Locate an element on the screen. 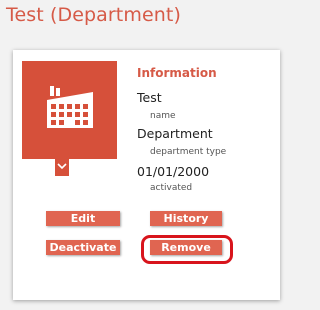 This screenshot has height=310, width=320. factory-icon is located at coordinates (70, 107).